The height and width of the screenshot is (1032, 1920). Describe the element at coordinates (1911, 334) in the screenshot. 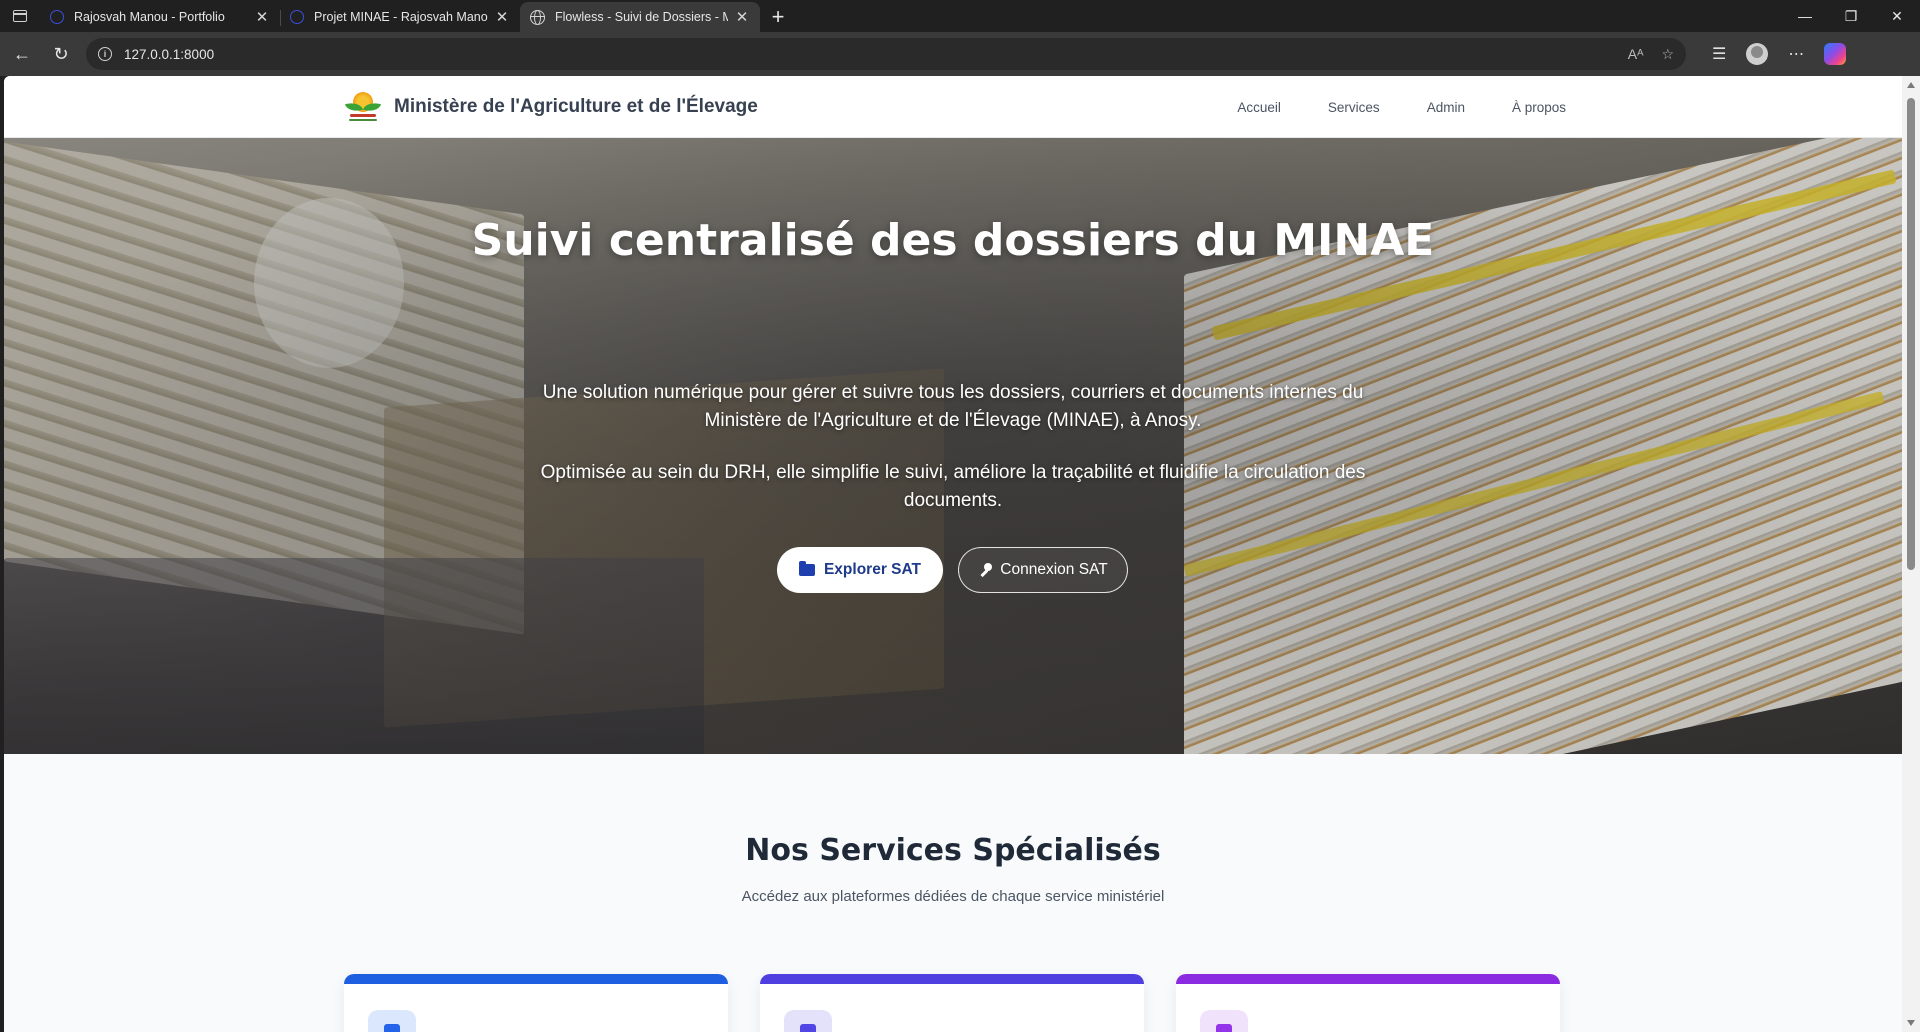

I see `scrollbar-thumb` at that location.